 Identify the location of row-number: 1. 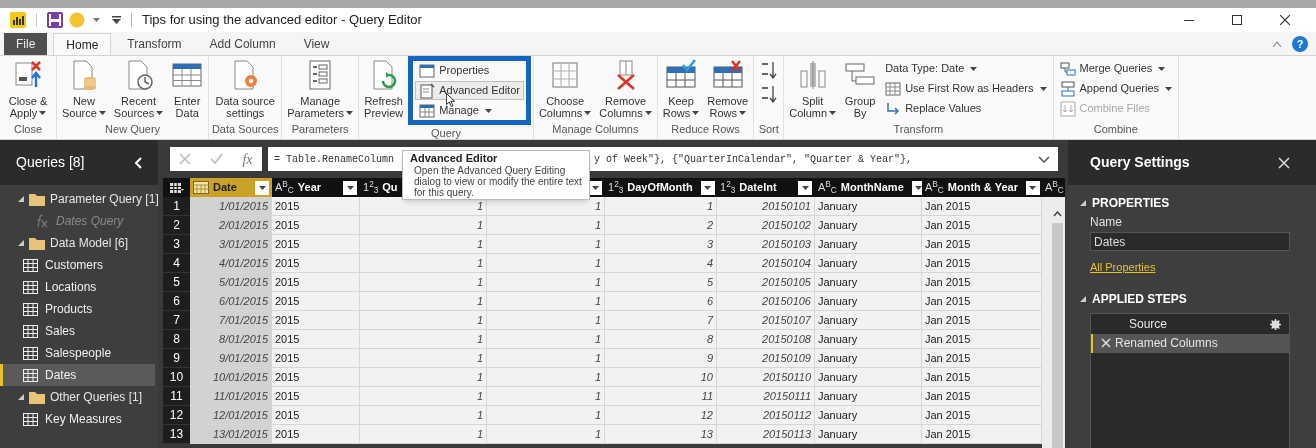
(176, 206).